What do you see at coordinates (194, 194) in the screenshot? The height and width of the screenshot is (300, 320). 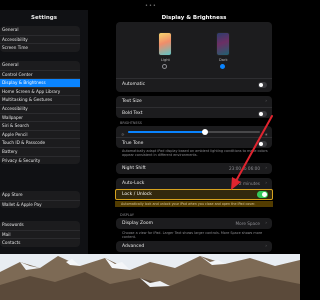 I see `lock-unlock-row: Lock / Unlock` at bounding box center [194, 194].